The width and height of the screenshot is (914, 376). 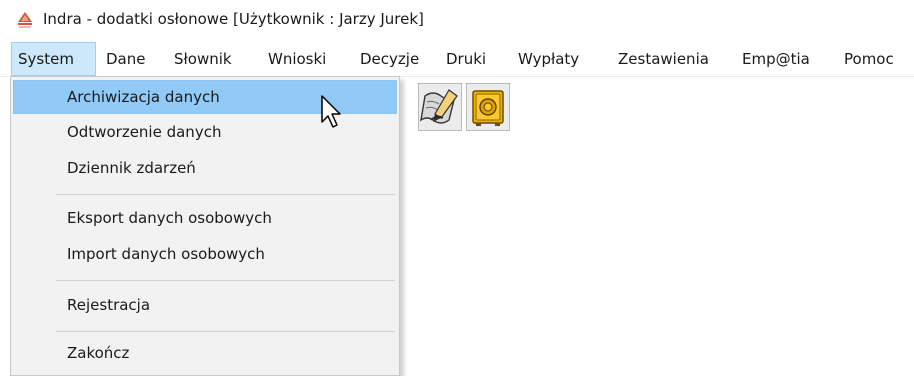 What do you see at coordinates (466, 59) in the screenshot?
I see `menu-druki: Druki` at bounding box center [466, 59].